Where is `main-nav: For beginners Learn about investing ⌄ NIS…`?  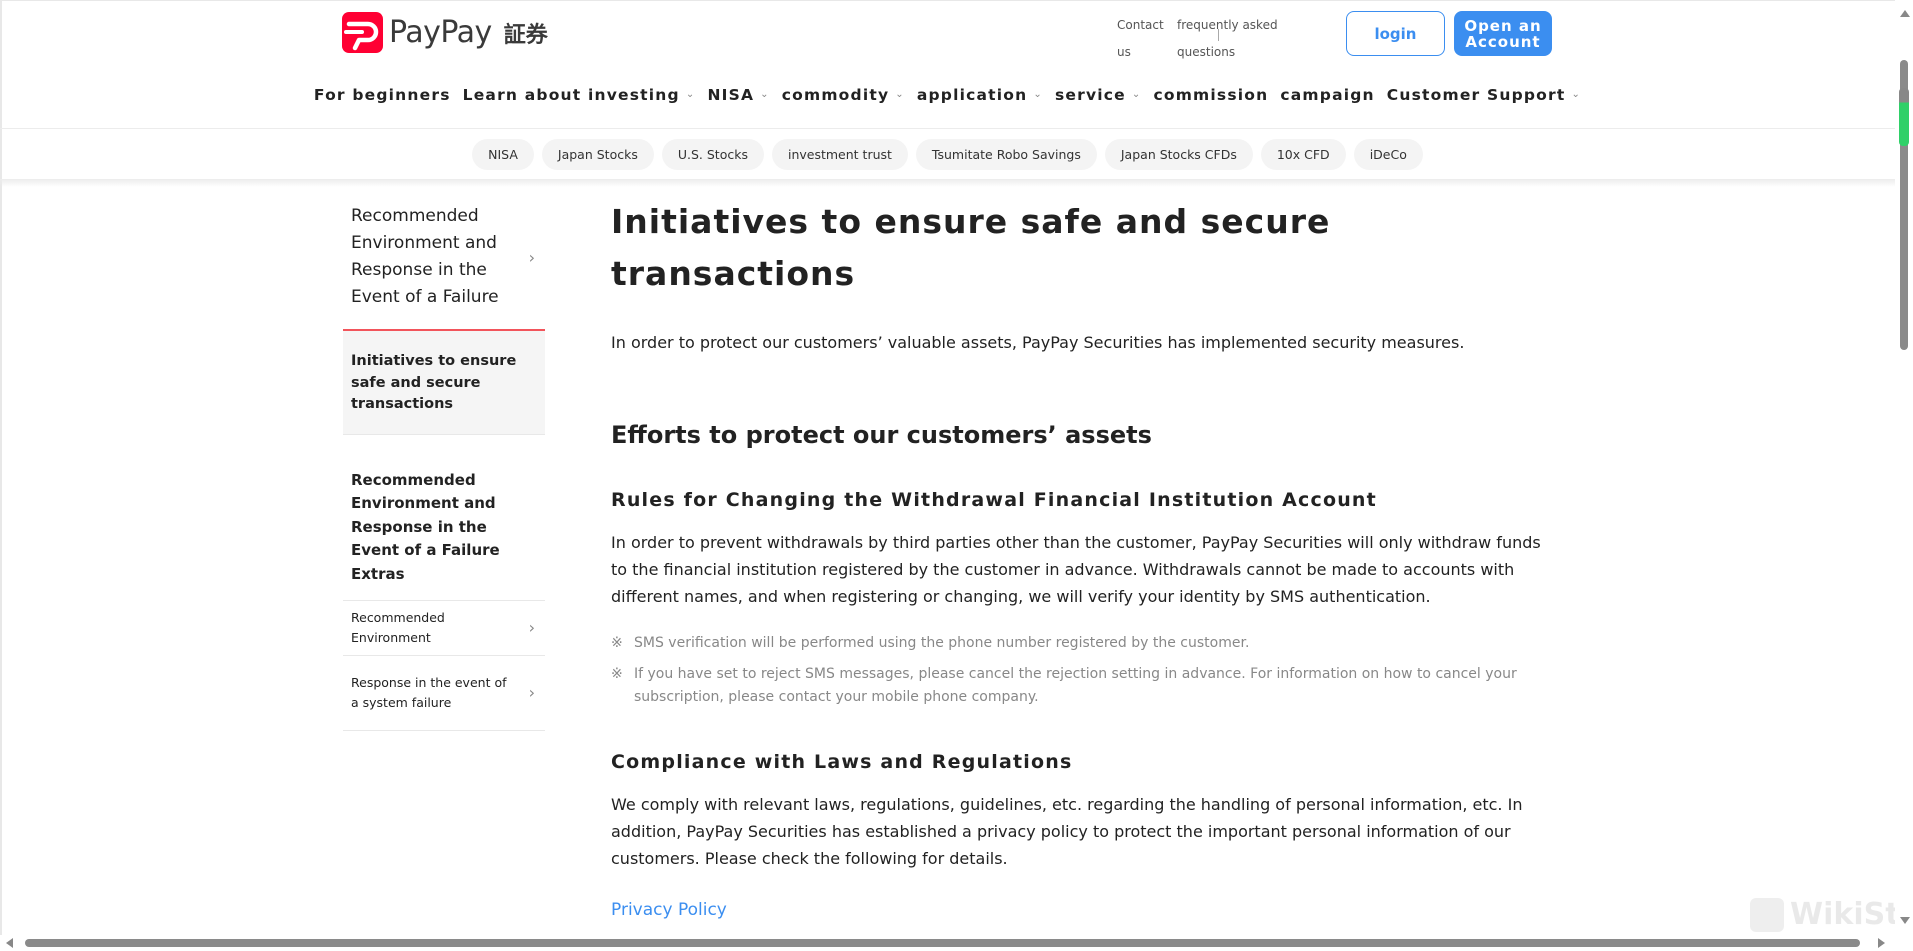 main-nav: For beginners Learn about investing ⌄ NIS… is located at coordinates (947, 95).